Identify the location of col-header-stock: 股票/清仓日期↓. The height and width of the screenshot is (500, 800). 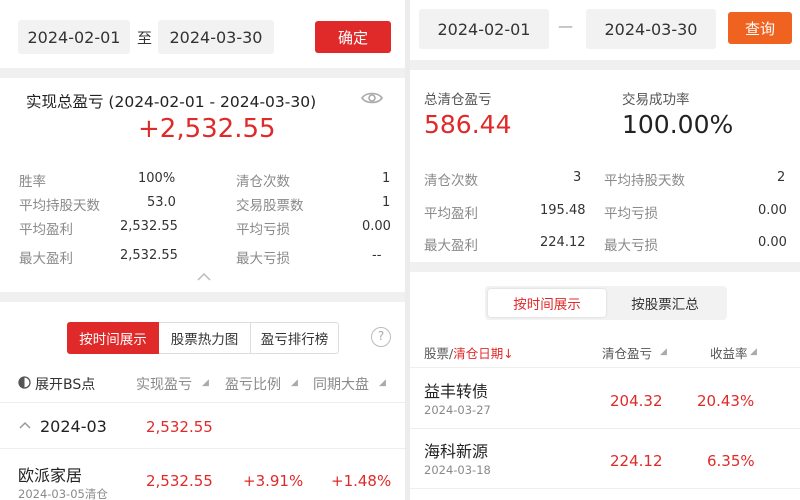
(469, 353).